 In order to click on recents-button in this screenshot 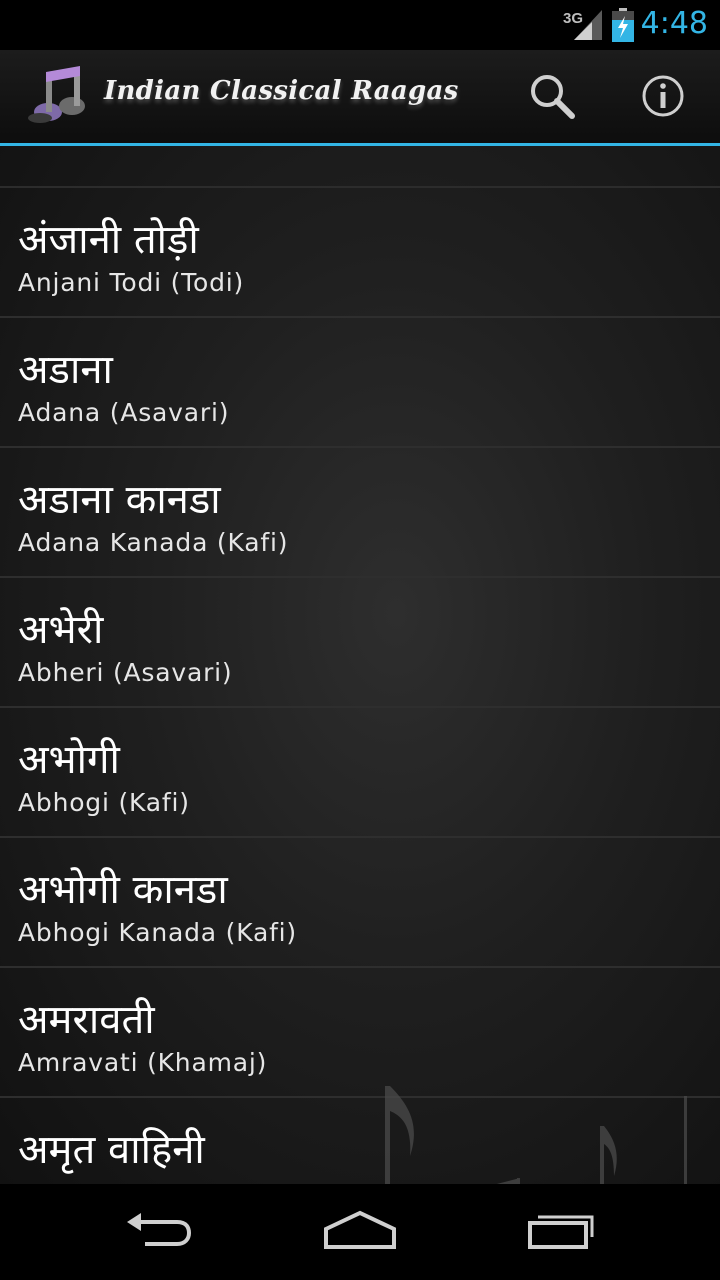, I will do `click(562, 1232)`.